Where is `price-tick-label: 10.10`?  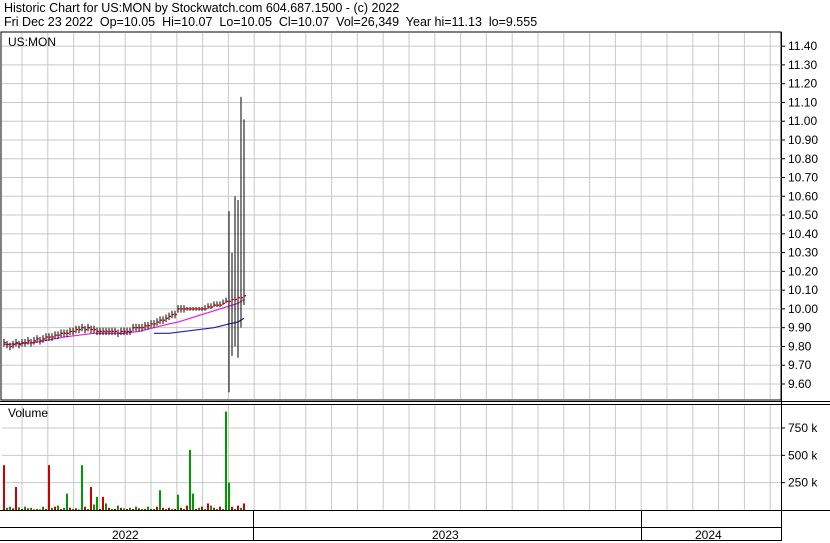
price-tick-label: 10.10 is located at coordinates (803, 290).